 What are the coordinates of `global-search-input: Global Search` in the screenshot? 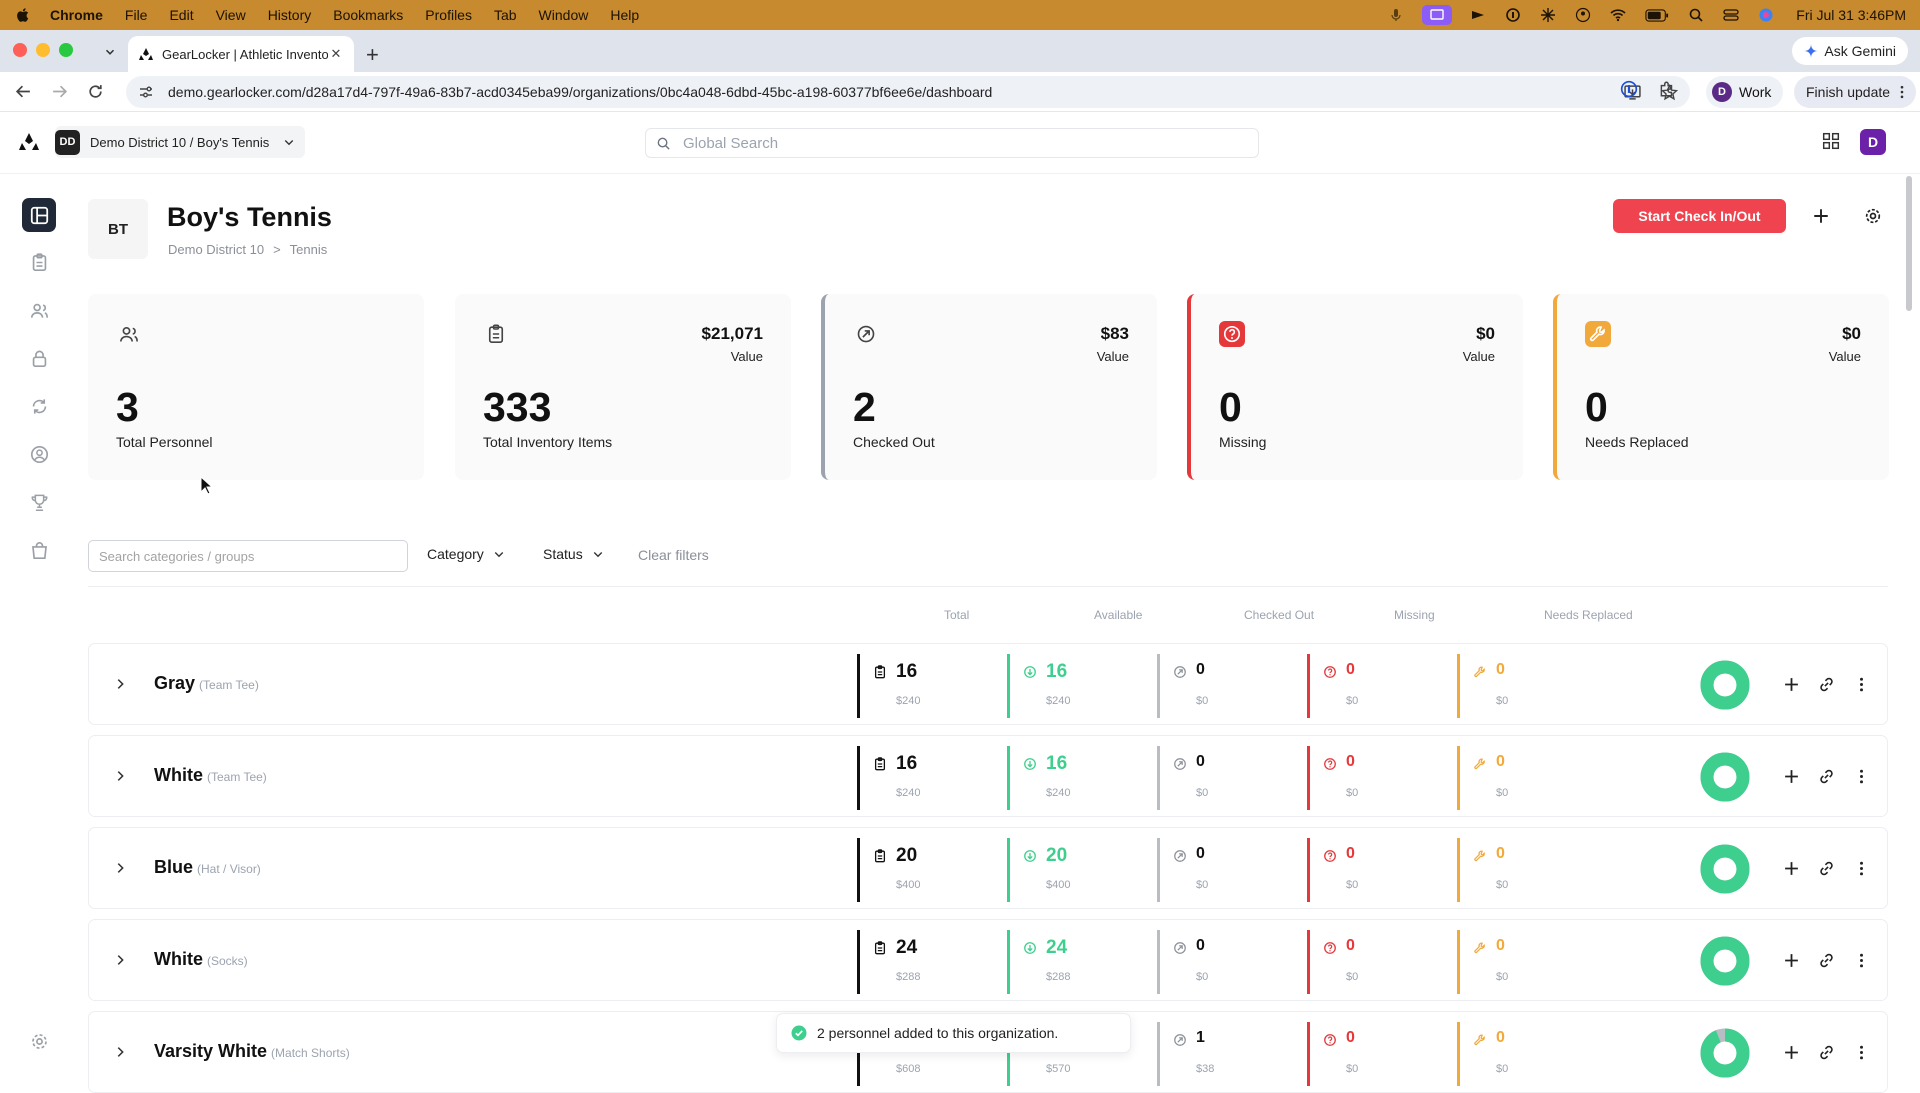 It's located at (952, 143).